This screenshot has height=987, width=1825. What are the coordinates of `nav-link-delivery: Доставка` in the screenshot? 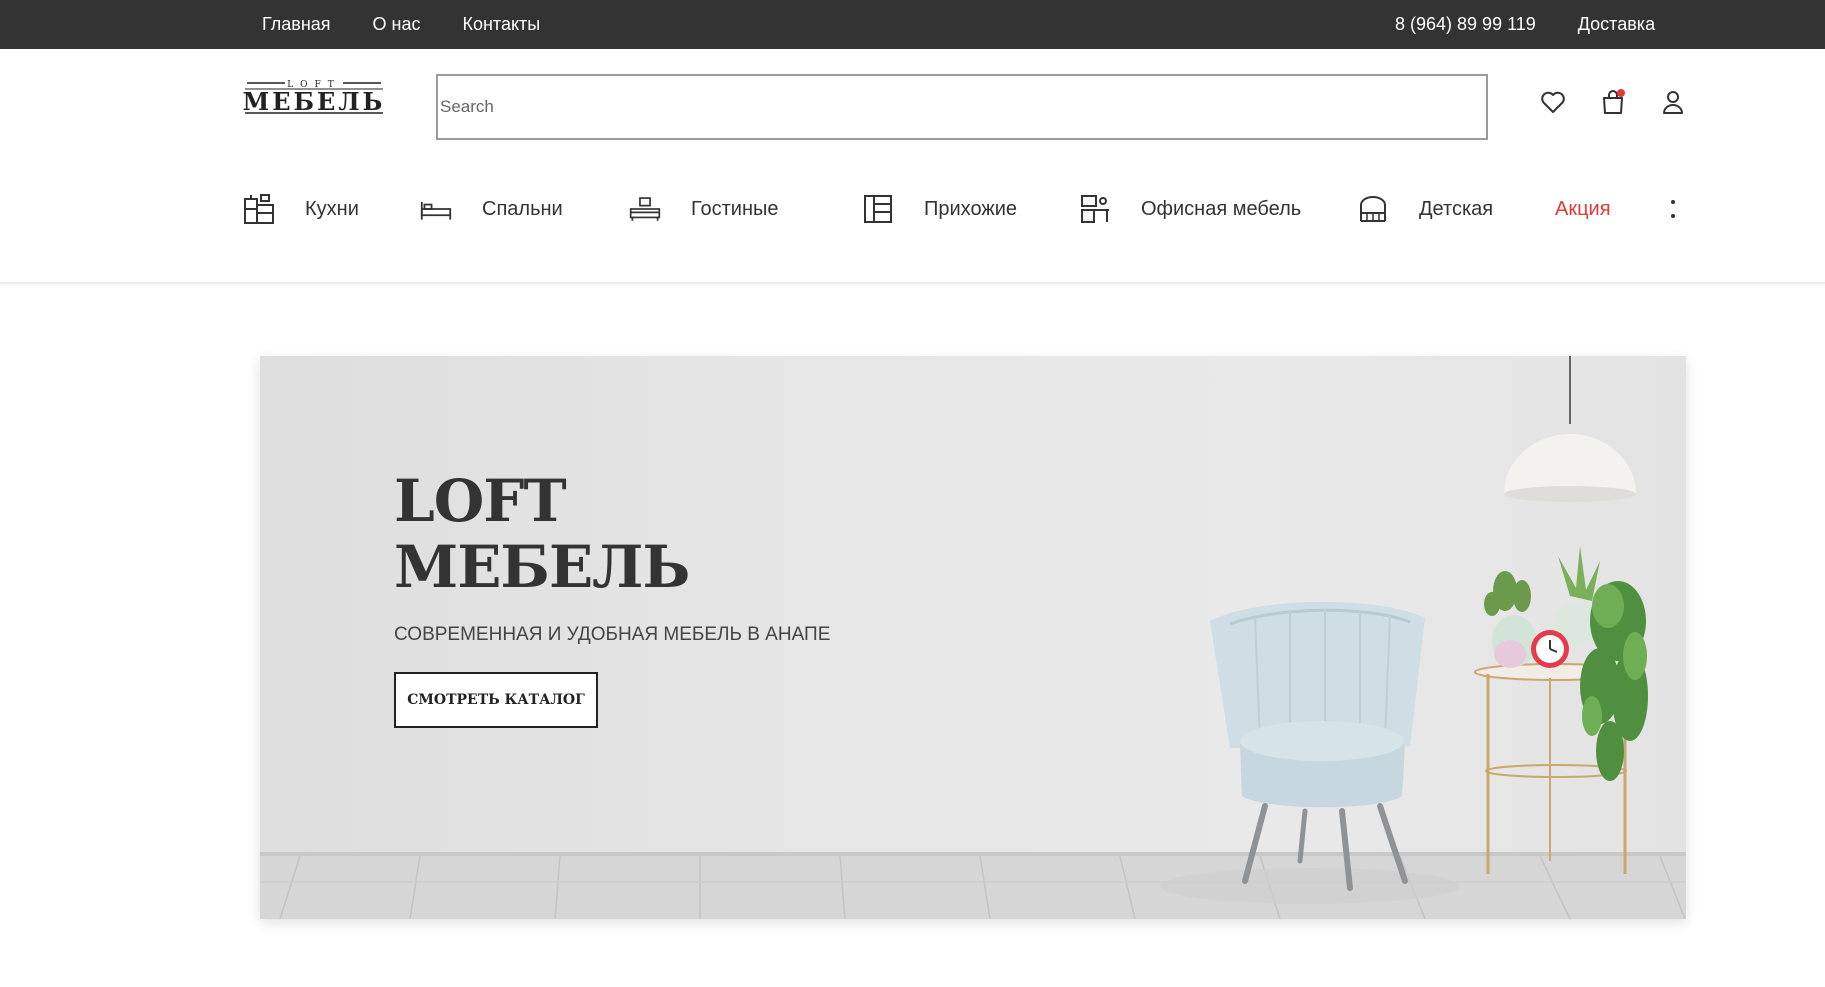 It's located at (1616, 24).